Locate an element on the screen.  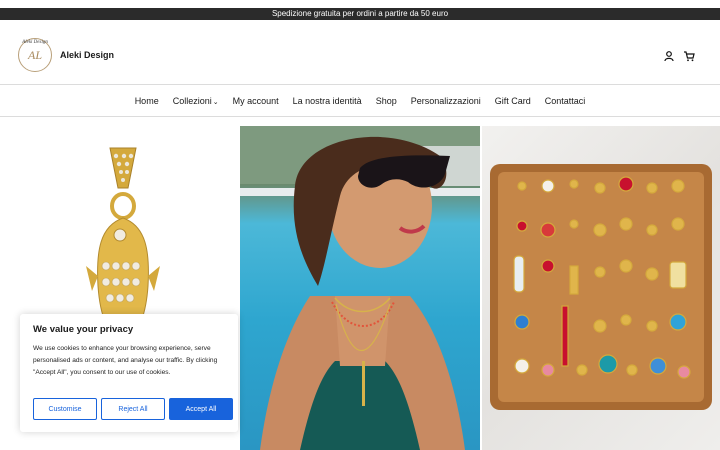
account-icon is located at coordinates (669, 55).